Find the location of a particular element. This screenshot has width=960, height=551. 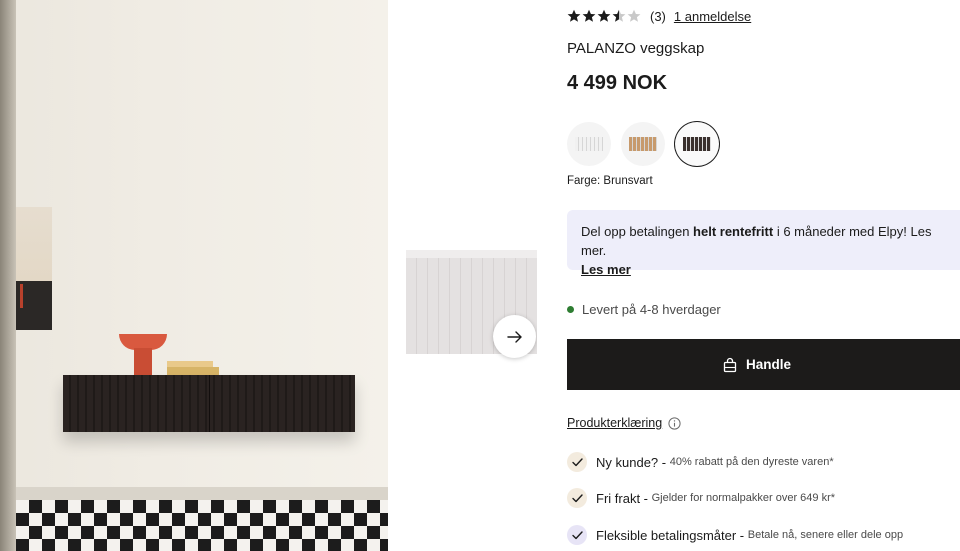

wall-cabinet-brown is located at coordinates (209, 403).